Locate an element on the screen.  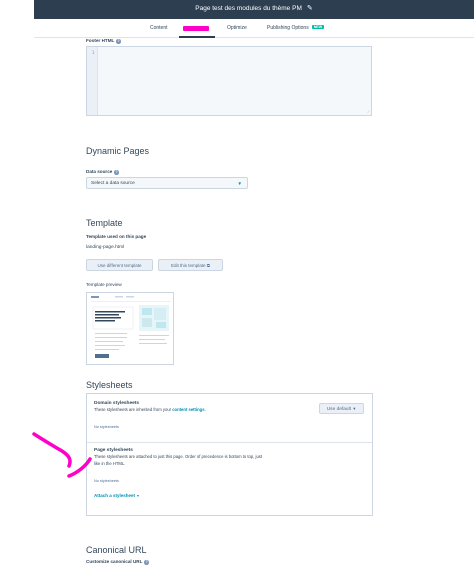
domain-desc-suffix: . is located at coordinates (205, 409).